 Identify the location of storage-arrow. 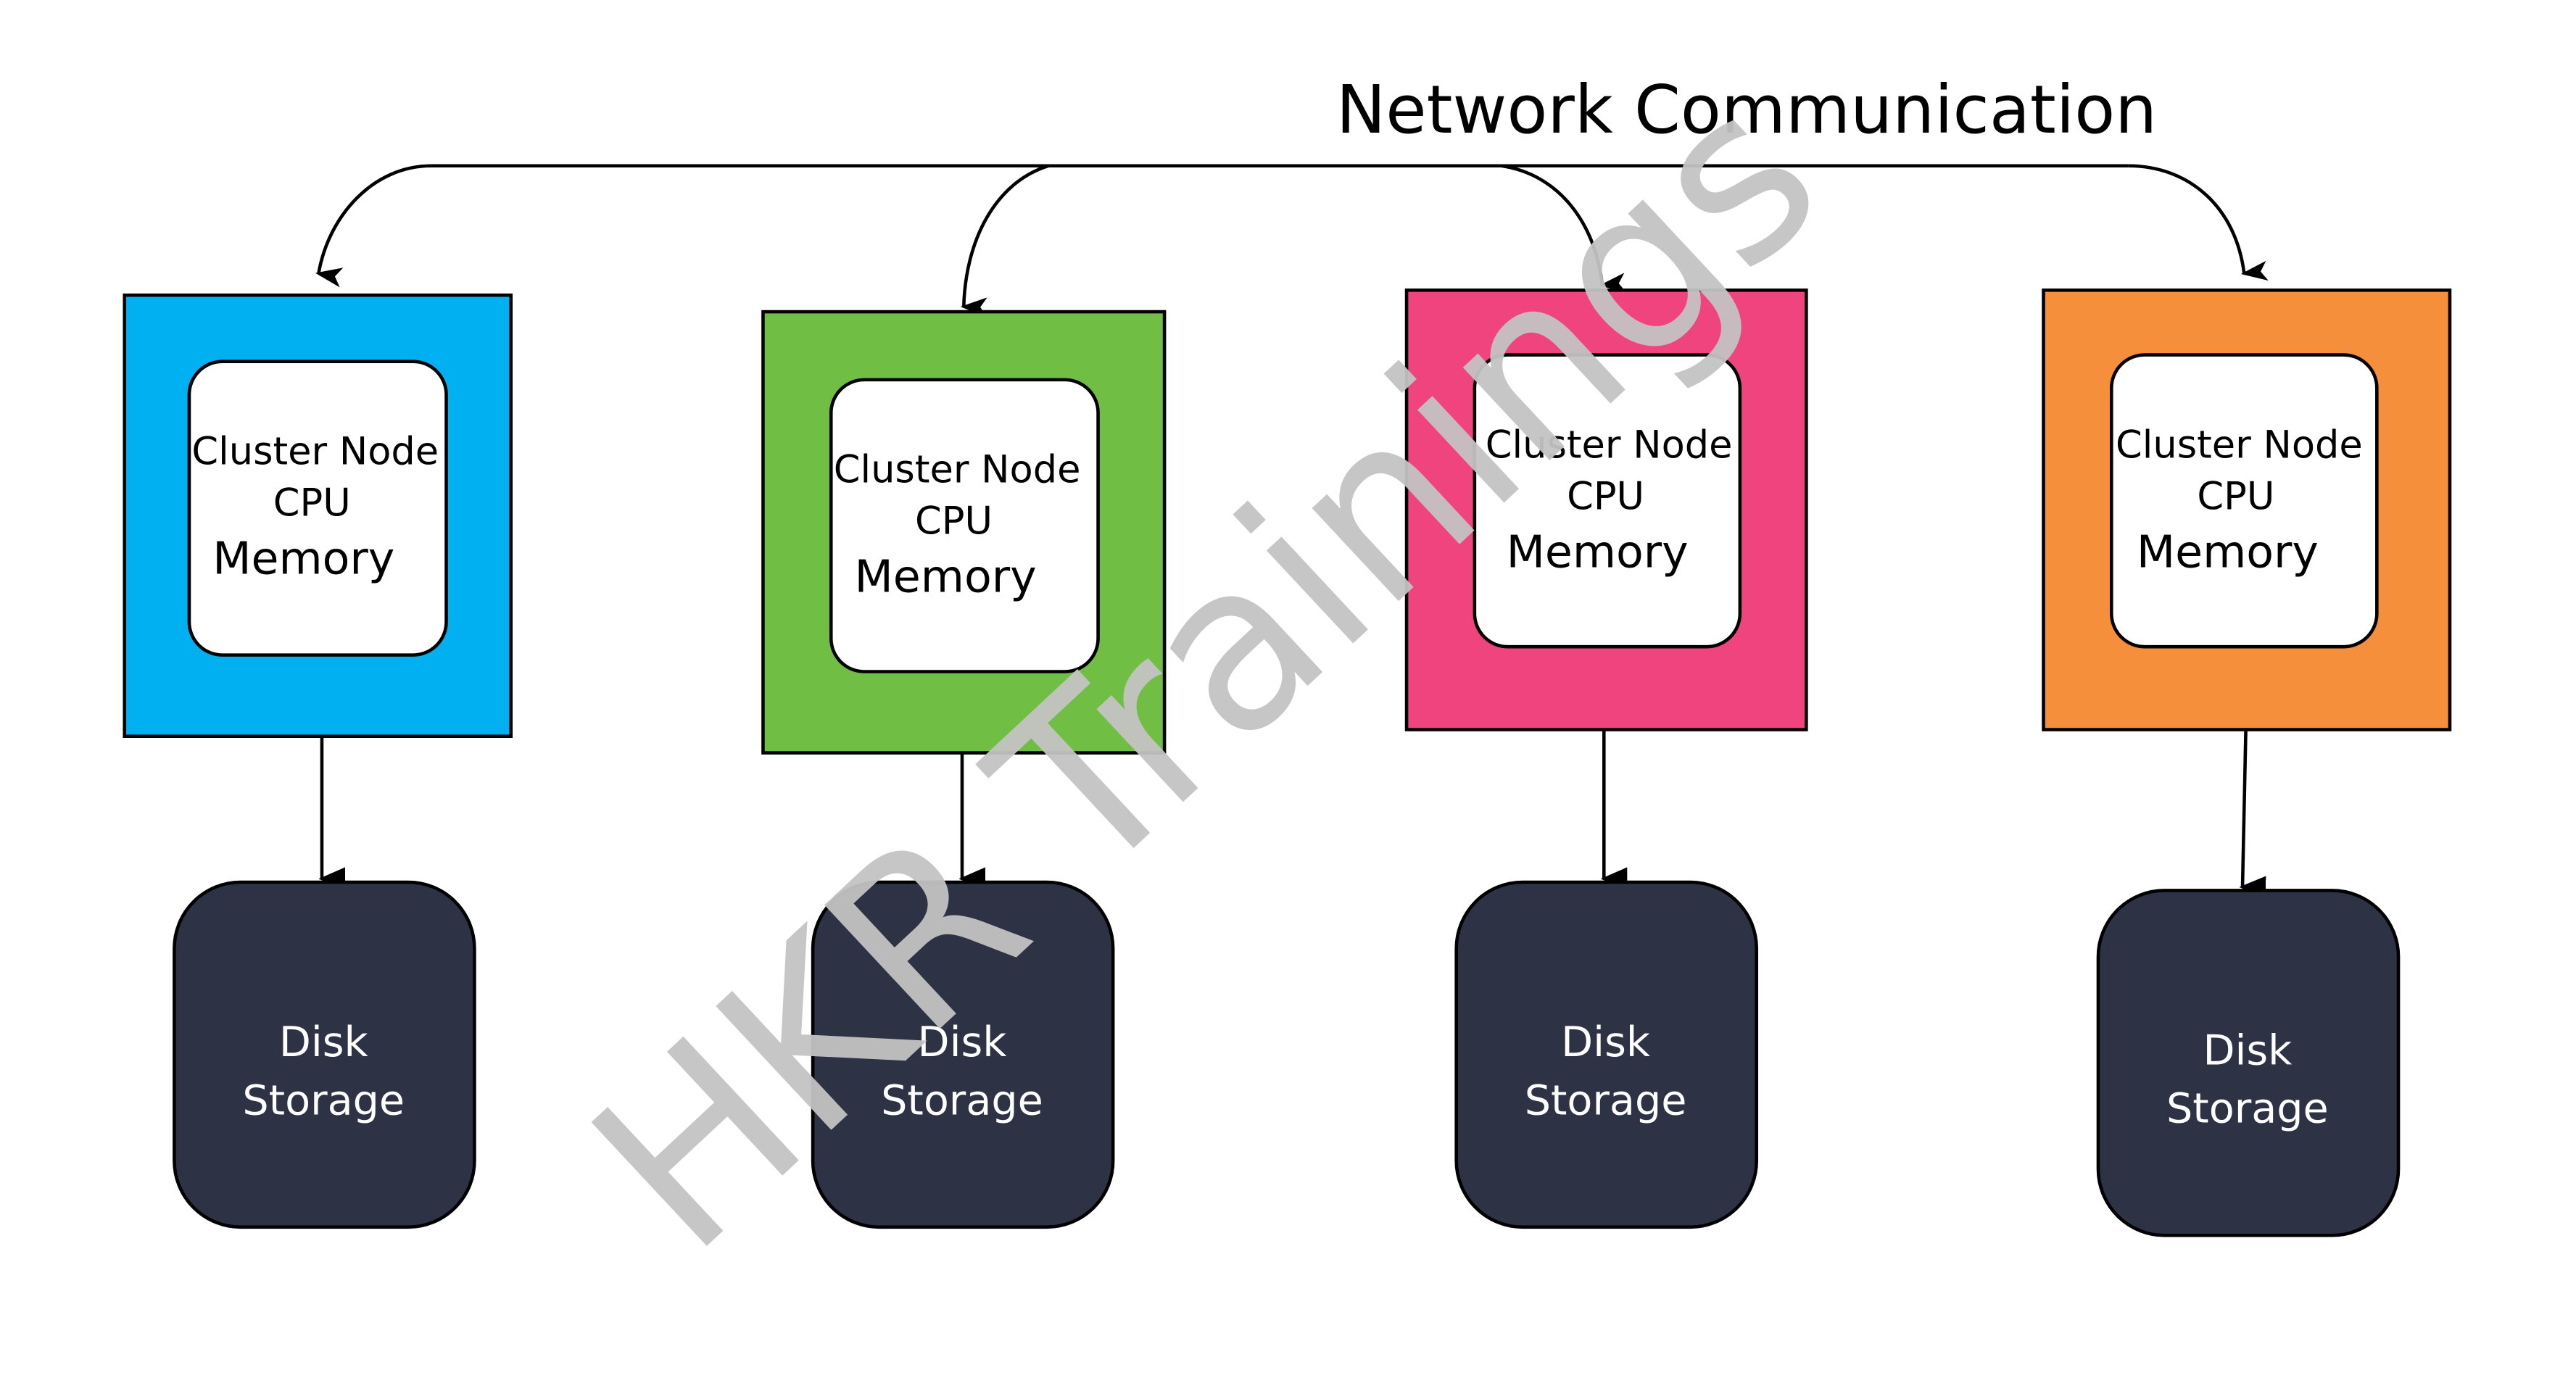
(2253, 814).